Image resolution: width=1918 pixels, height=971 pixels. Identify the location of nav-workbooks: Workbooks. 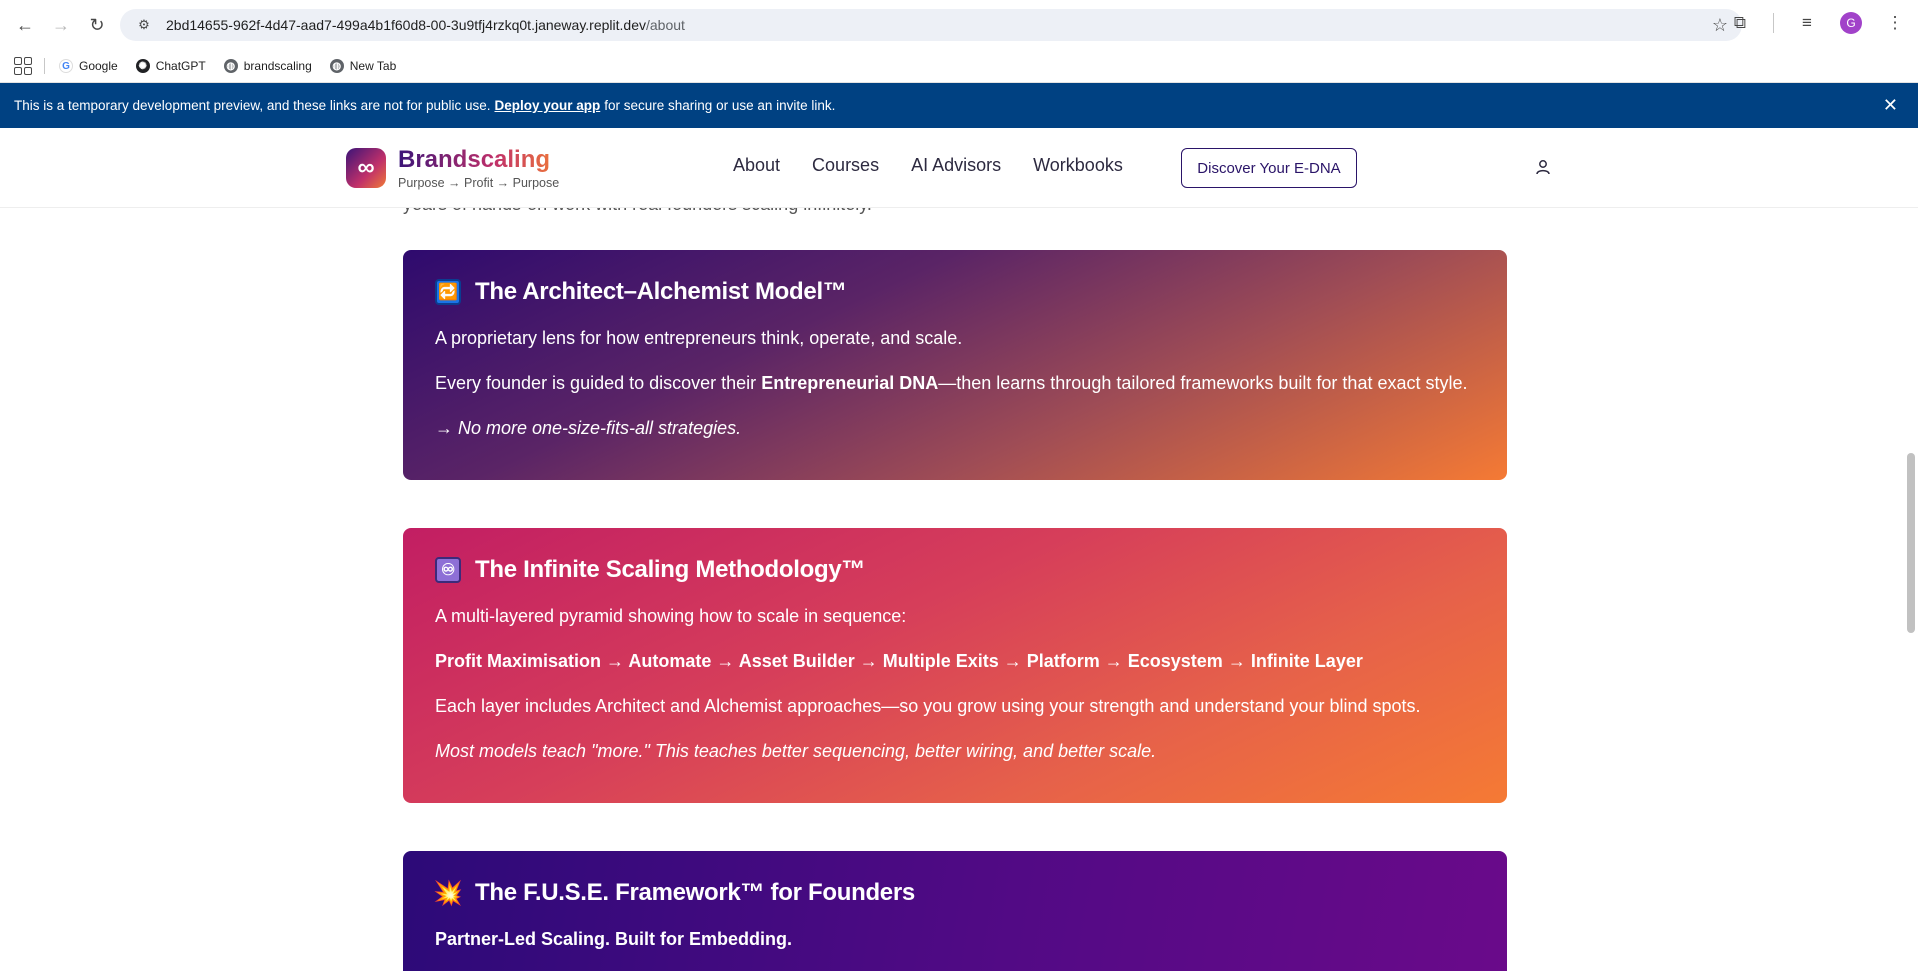
(1078, 165).